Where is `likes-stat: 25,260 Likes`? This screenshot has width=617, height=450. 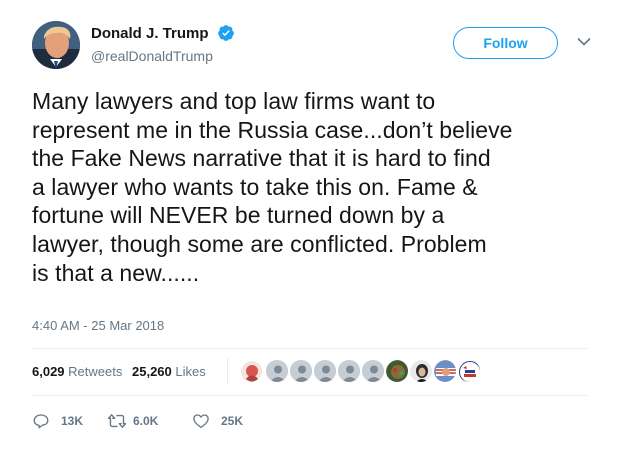 likes-stat: 25,260 Likes is located at coordinates (169, 371).